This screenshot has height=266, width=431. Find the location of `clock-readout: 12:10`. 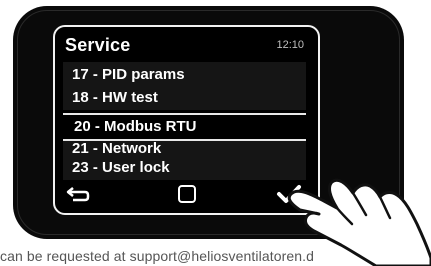

clock-readout: 12:10 is located at coordinates (290, 45).